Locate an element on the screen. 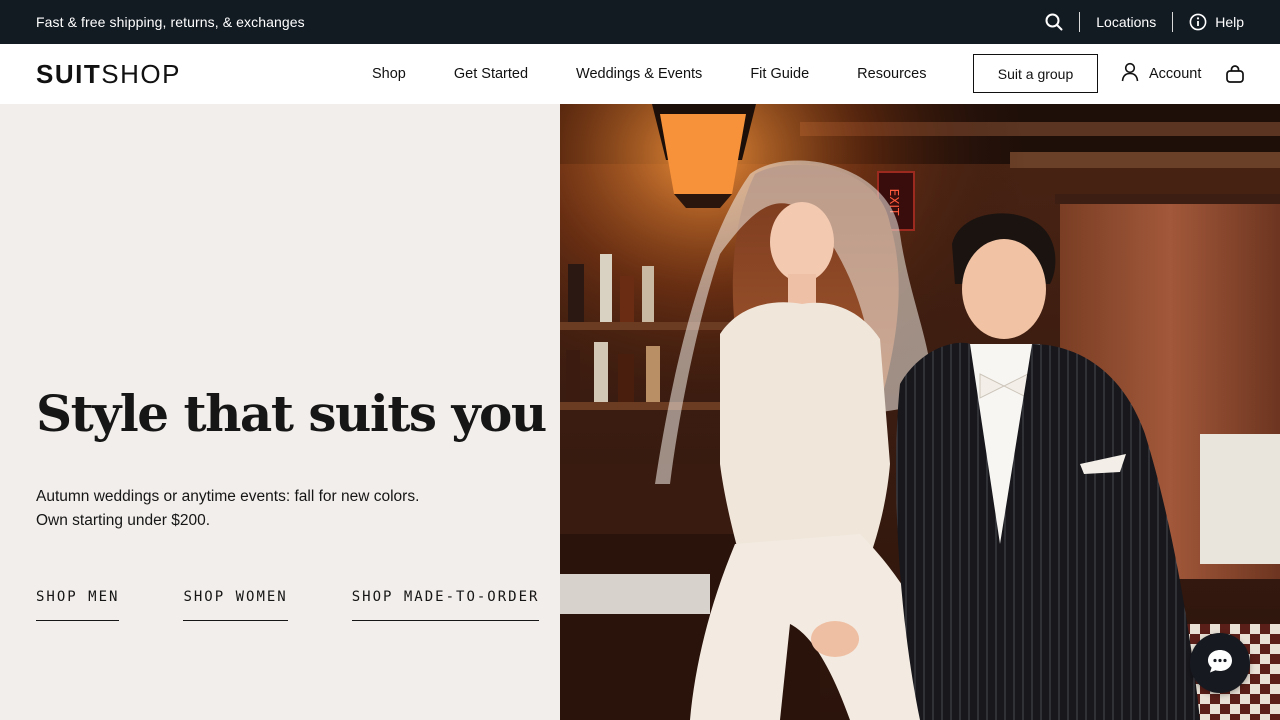 The width and height of the screenshot is (1280, 720). chat-bubble-icon is located at coordinates (1220, 663).